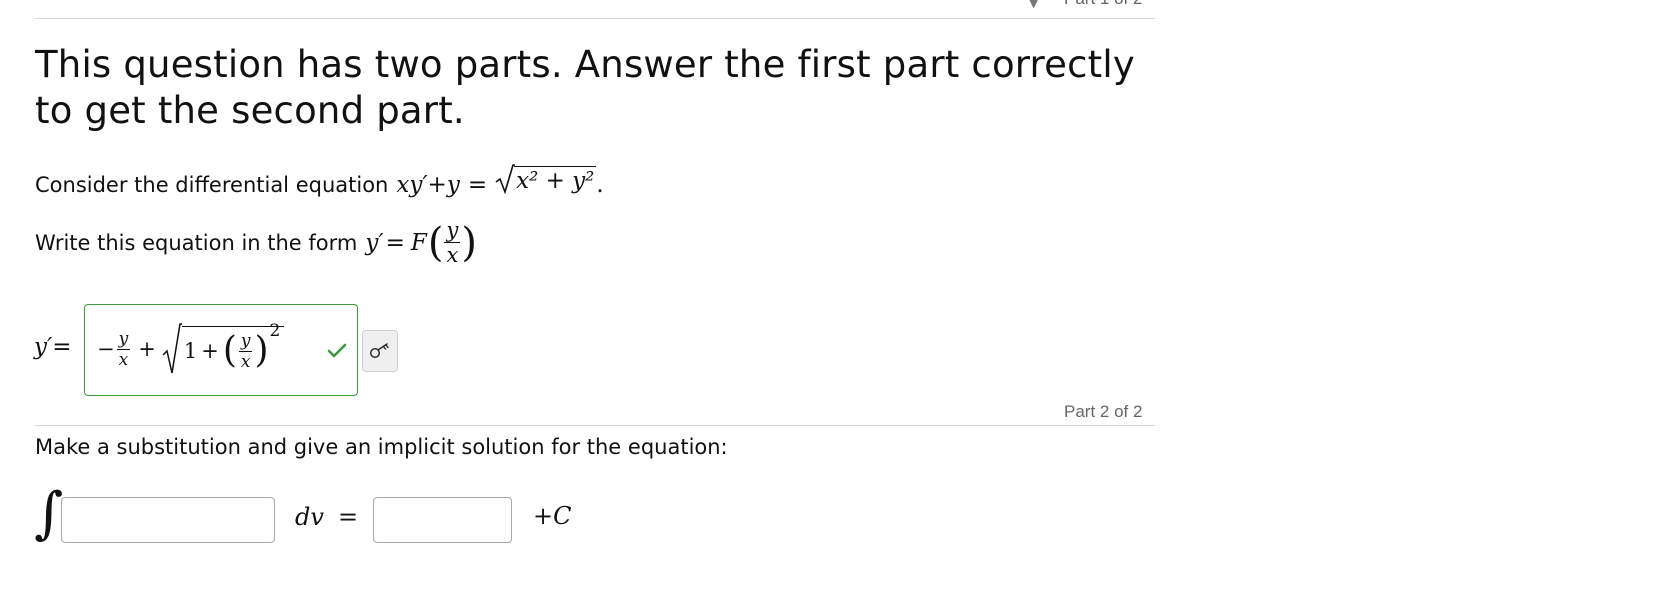 The height and width of the screenshot is (600, 1666). I want to click on answer-fraction-1: y x, so click(123, 349).